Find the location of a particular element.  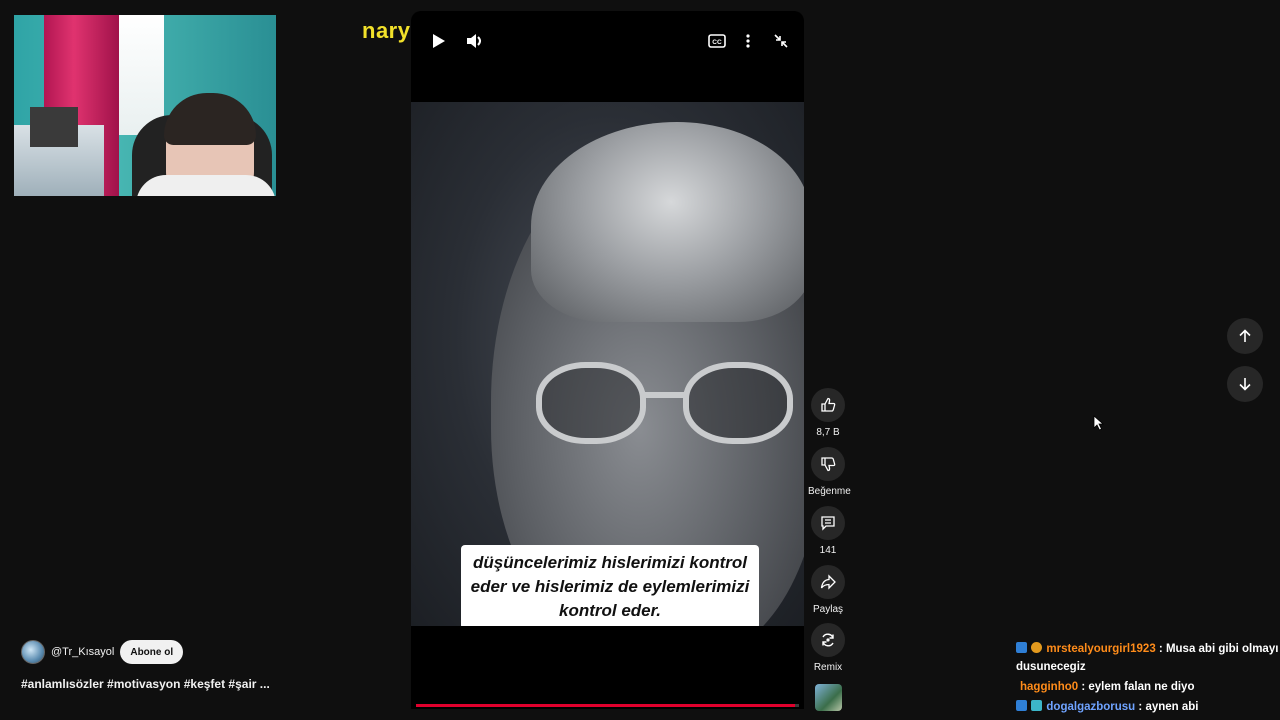

comment-icon is located at coordinates (828, 523).